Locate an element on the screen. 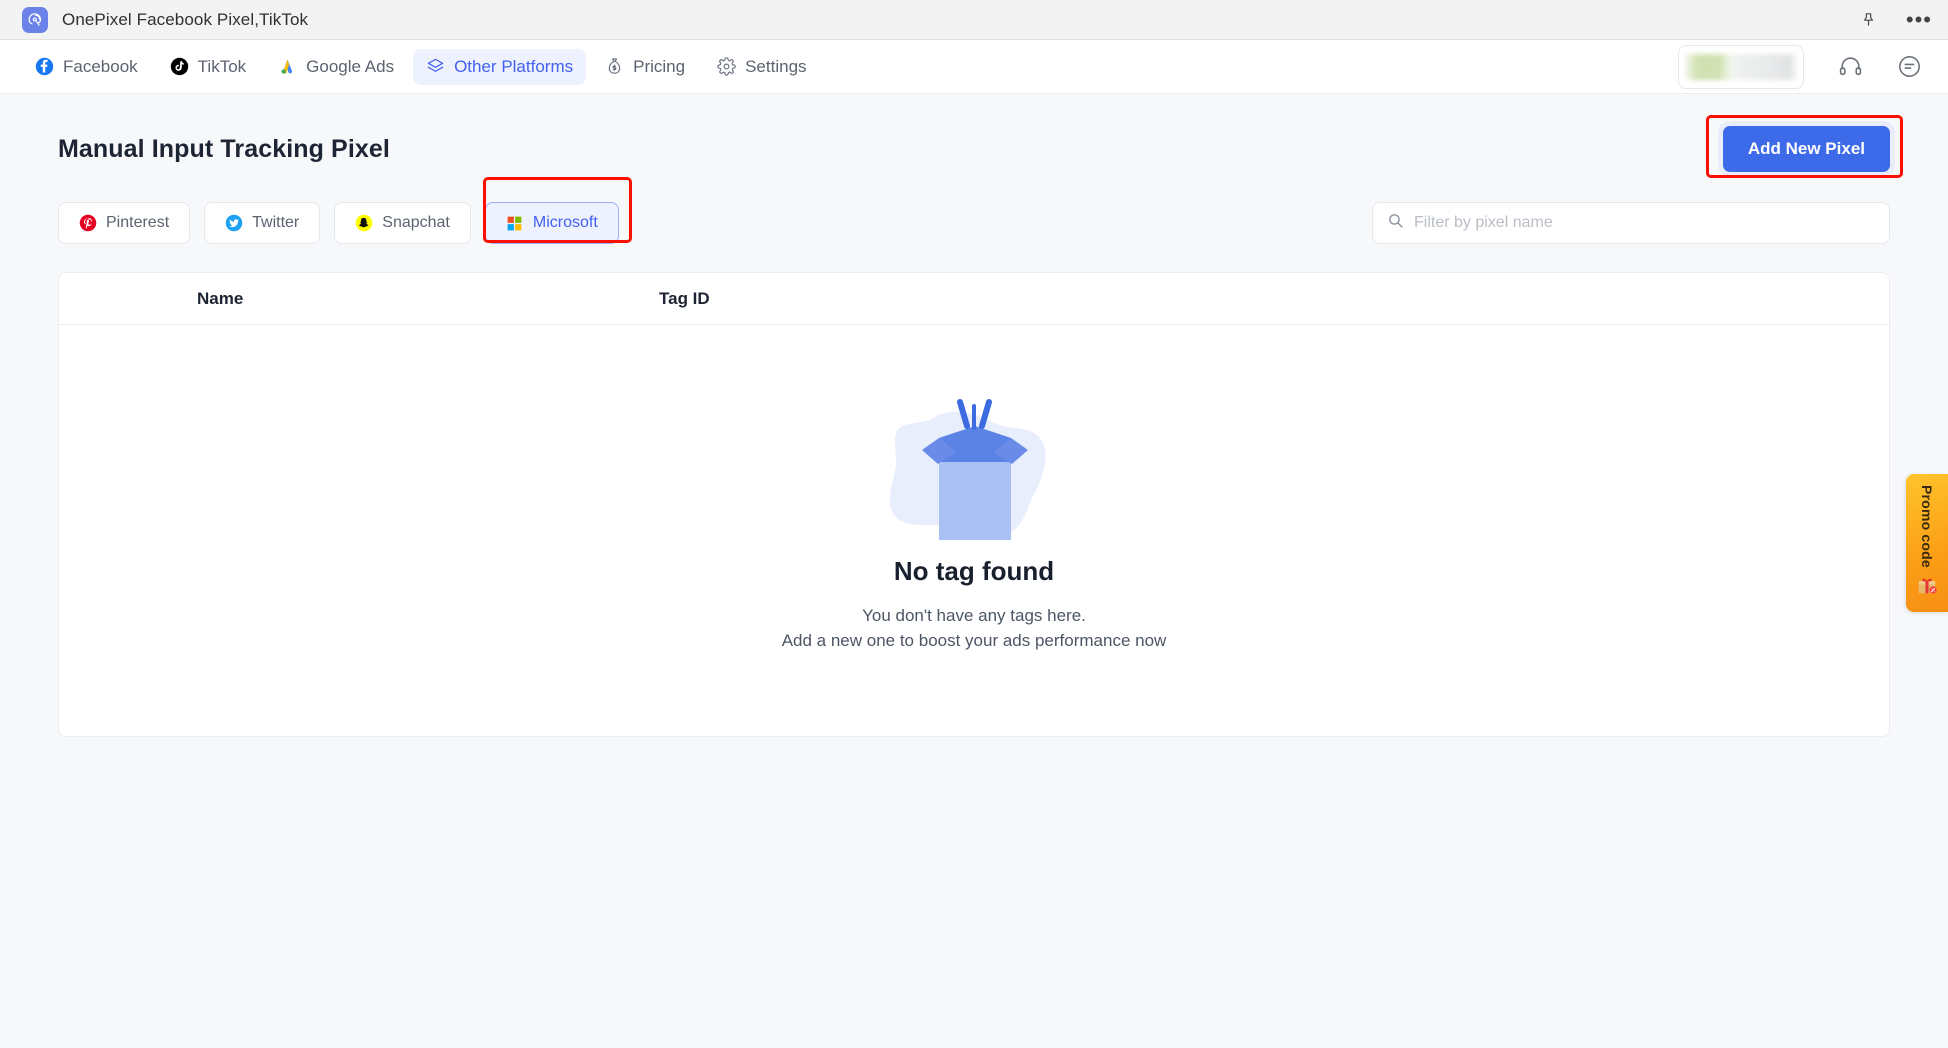 This screenshot has width=1948, height=1048. account-name-obscured is located at coordinates (1741, 66).